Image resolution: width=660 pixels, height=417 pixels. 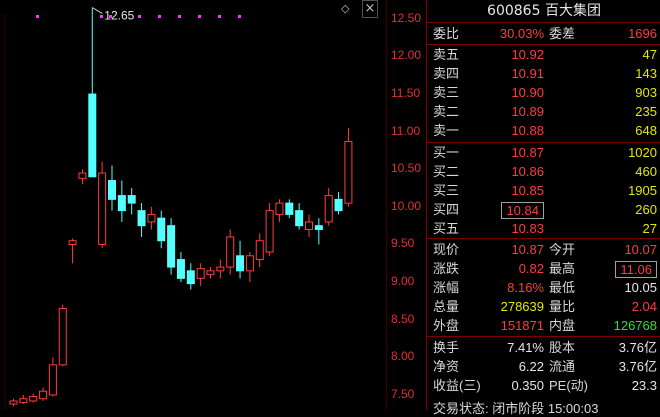 What do you see at coordinates (403, 393) in the screenshot?
I see `price-tick: 7.50` at bounding box center [403, 393].